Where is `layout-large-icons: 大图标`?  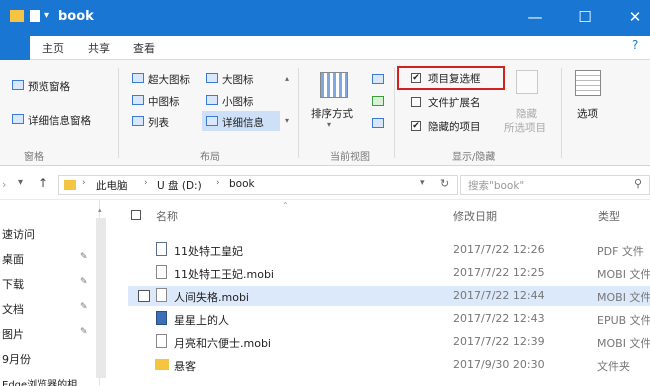
layout-large-icons: 大图标 is located at coordinates (238, 79).